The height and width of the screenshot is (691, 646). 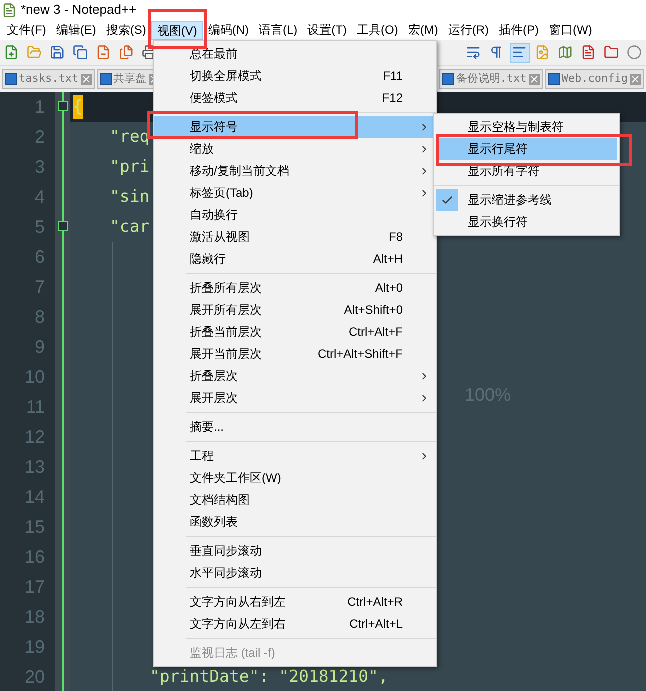 What do you see at coordinates (35, 467) in the screenshot?
I see `line-number: 13` at bounding box center [35, 467].